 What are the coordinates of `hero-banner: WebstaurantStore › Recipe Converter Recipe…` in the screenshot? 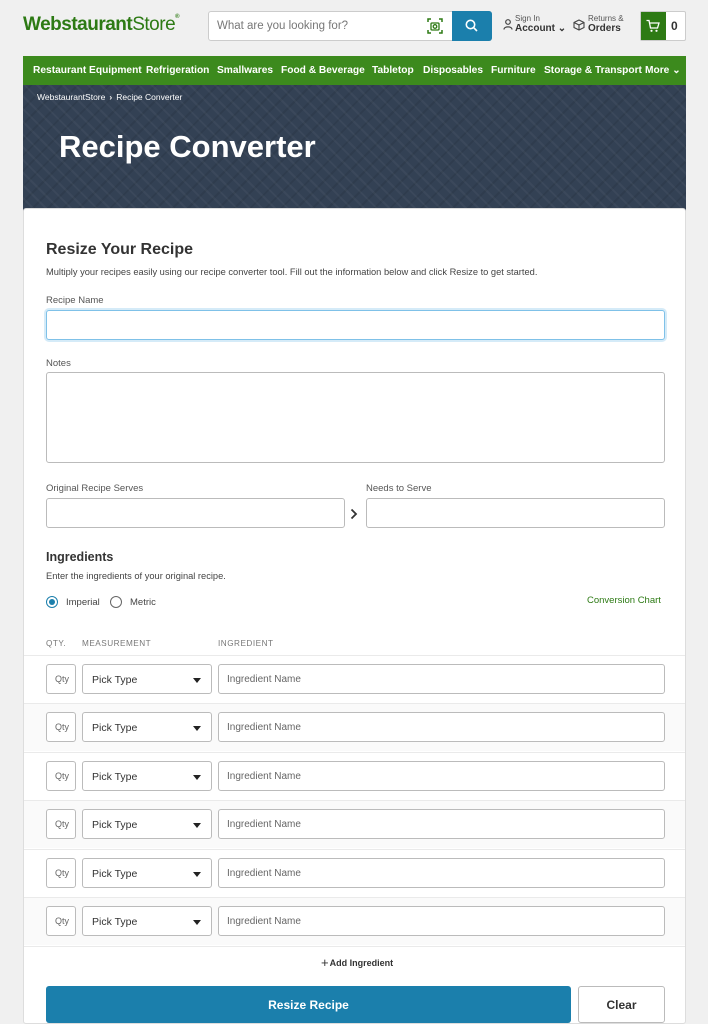 It's located at (354, 155).